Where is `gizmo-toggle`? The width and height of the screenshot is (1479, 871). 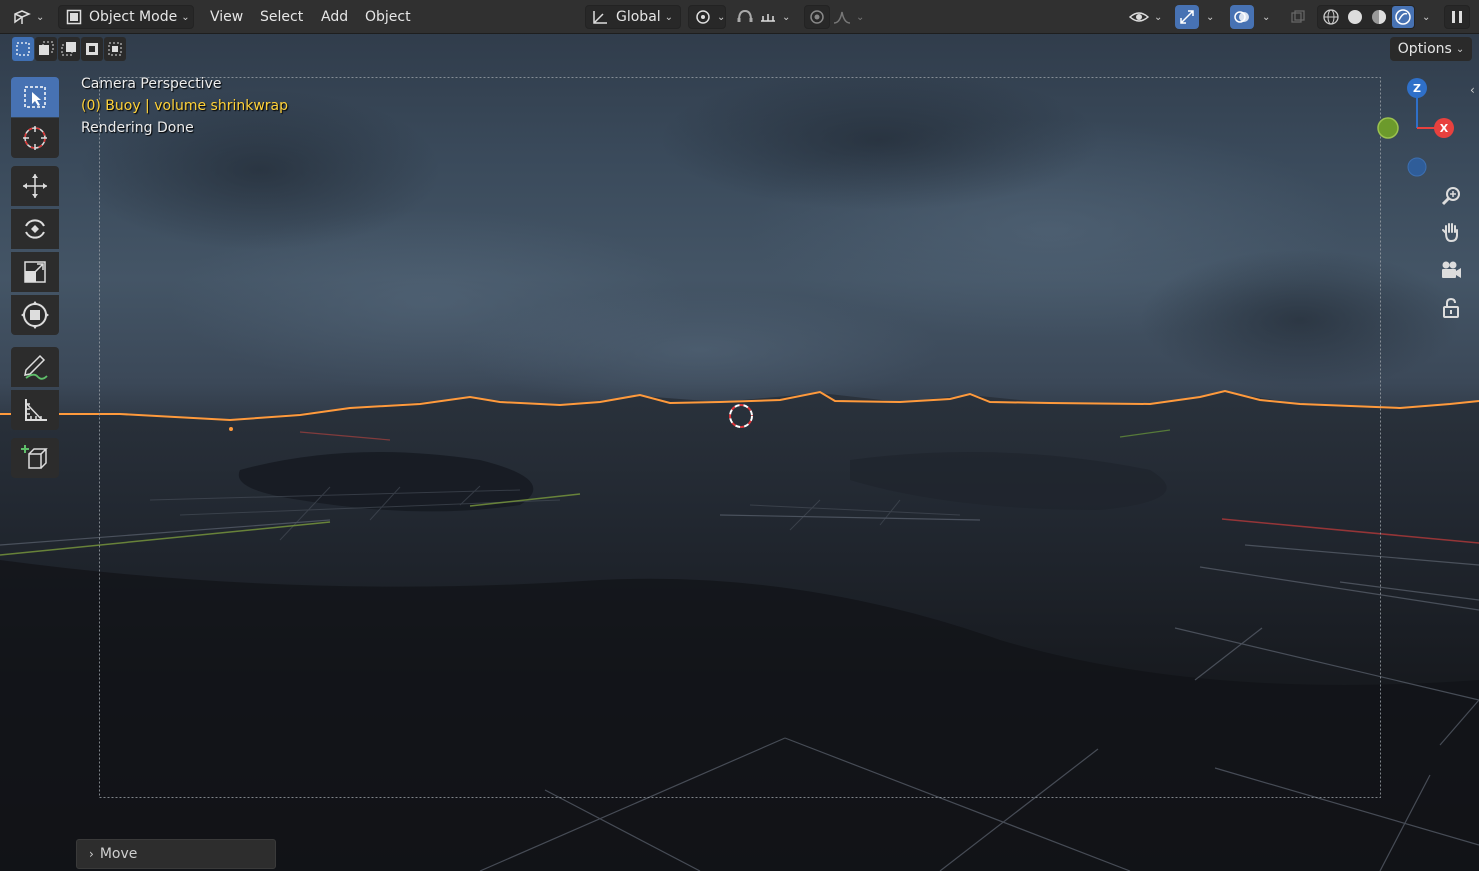 gizmo-toggle is located at coordinates (1187, 17).